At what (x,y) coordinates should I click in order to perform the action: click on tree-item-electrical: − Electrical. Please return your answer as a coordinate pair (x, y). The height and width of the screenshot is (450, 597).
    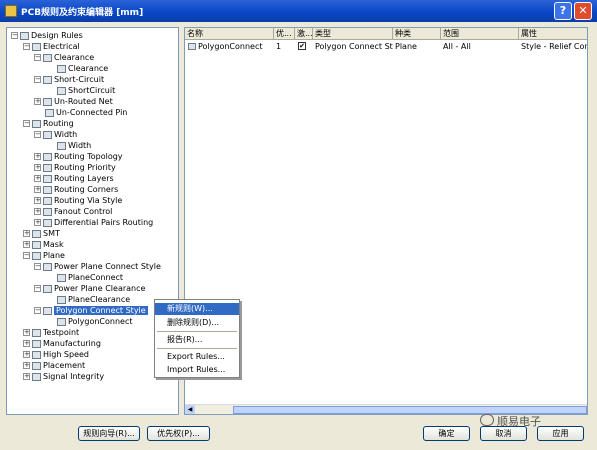
    Looking at the image, I should click on (51, 46).